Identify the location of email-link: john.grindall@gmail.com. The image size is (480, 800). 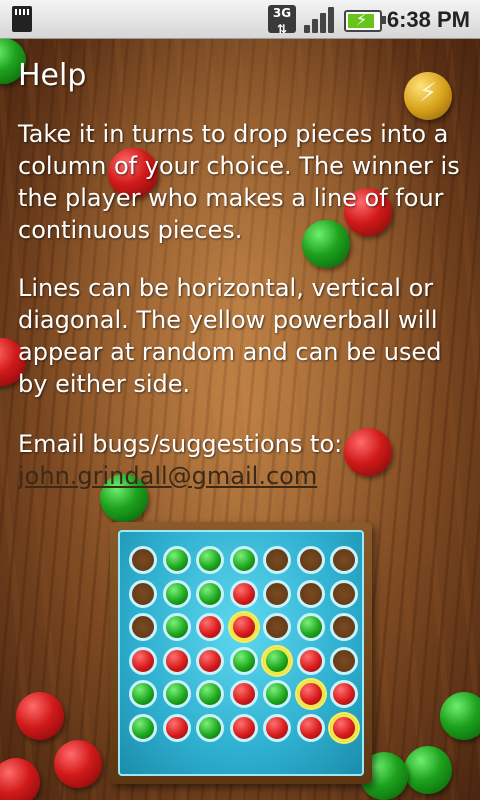
(167, 476).